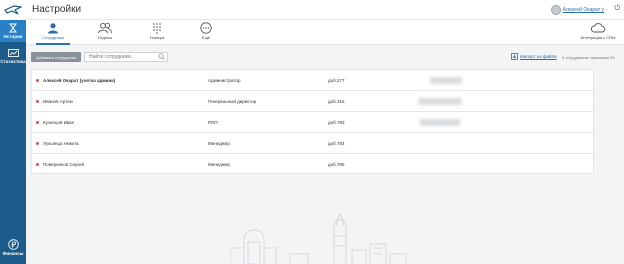 This screenshot has height=264, width=624. What do you see at coordinates (161, 56) in the screenshot?
I see `search-icon` at bounding box center [161, 56].